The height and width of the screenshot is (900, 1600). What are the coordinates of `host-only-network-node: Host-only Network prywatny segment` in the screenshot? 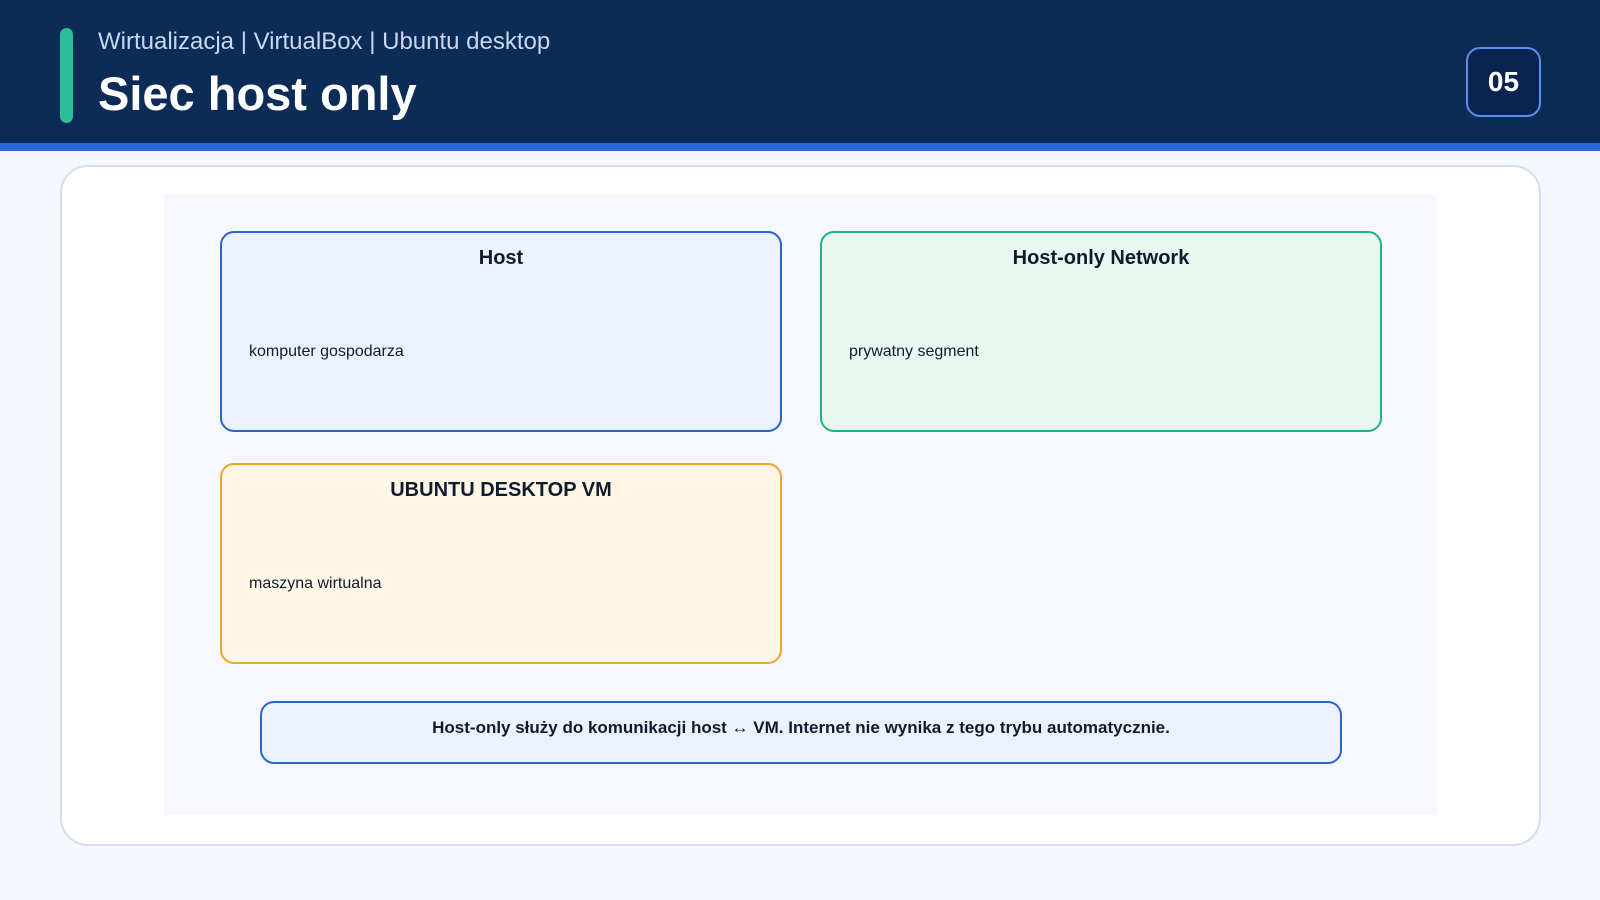 It's located at (1101, 331).